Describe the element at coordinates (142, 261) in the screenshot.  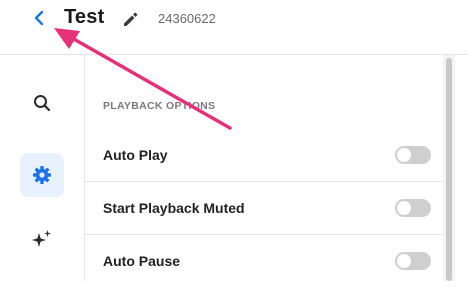
I see `option-label: Auto Pause` at that location.